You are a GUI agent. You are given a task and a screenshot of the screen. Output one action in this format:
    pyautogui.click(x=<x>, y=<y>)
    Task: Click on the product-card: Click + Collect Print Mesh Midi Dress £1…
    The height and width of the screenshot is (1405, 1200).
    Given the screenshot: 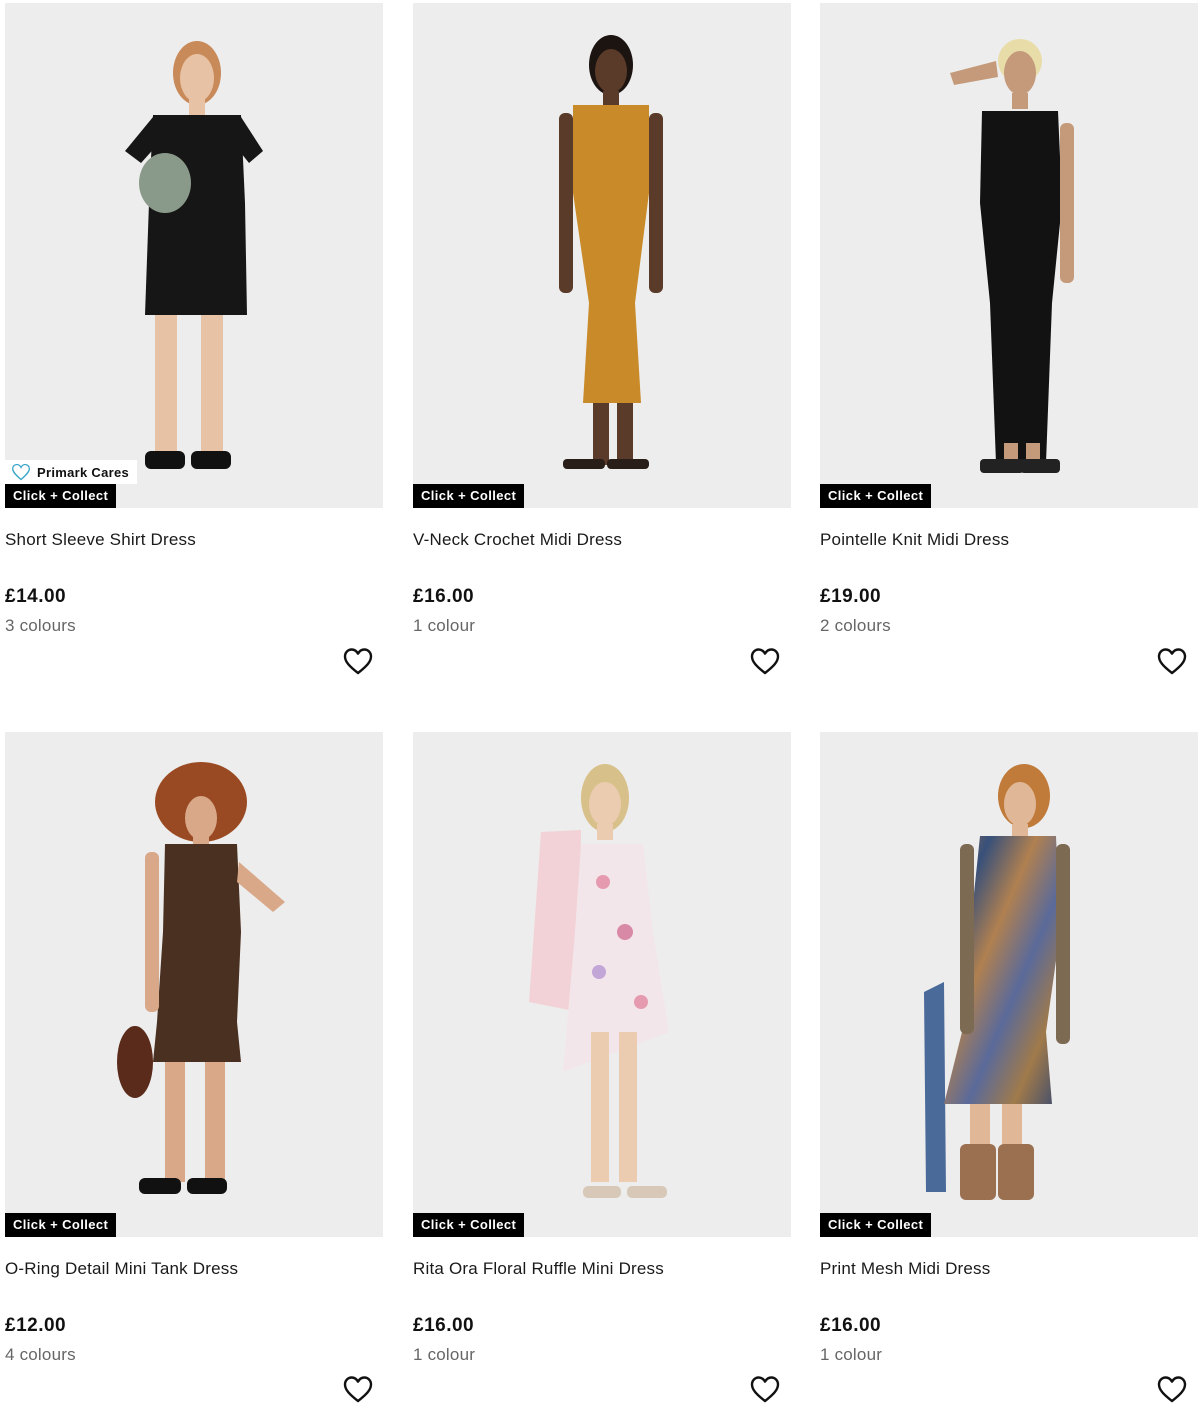 What is the action you would take?
    pyautogui.click(x=1009, y=1048)
    